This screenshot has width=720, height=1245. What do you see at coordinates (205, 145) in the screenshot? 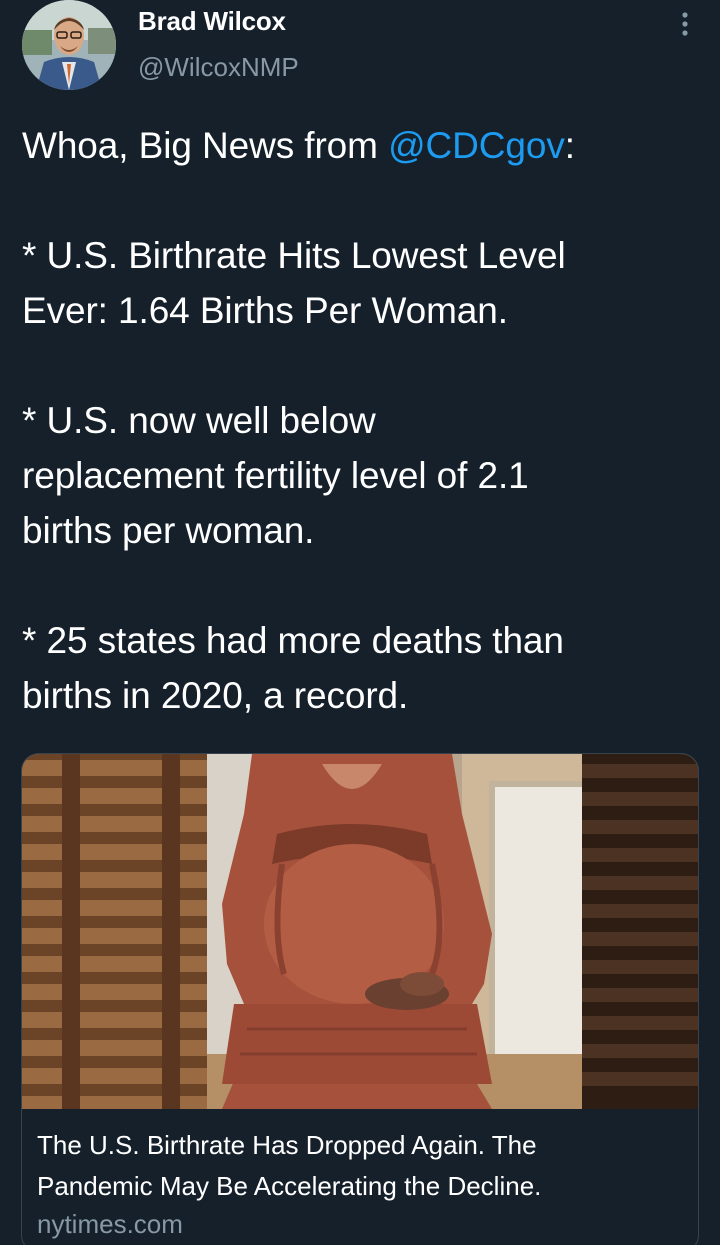
I see `tweet-intro-prefix: Whoa, Big News from` at bounding box center [205, 145].